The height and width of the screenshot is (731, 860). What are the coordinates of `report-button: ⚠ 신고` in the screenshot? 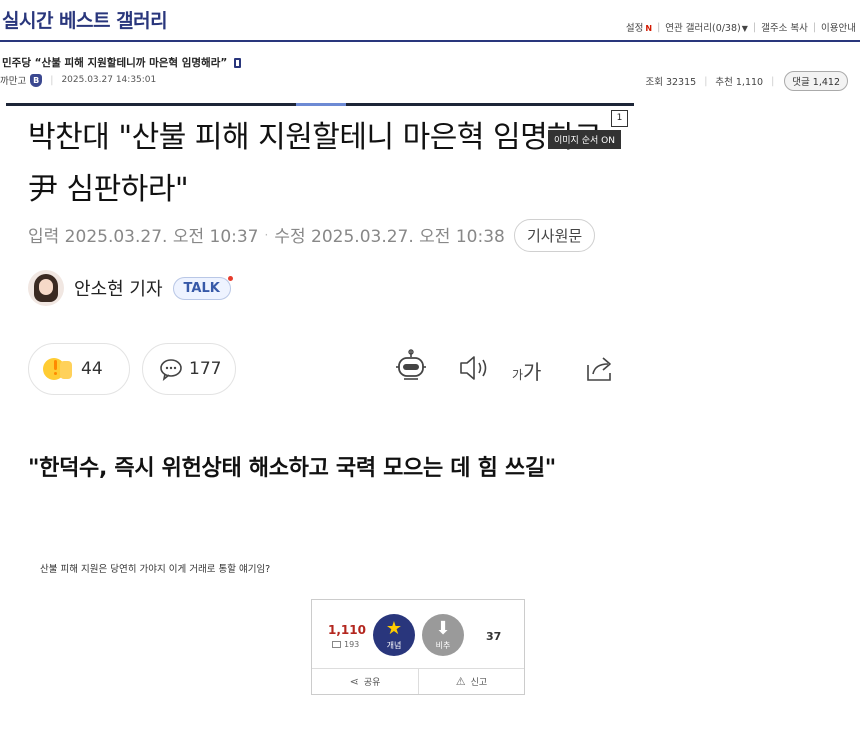 It's located at (471, 681).